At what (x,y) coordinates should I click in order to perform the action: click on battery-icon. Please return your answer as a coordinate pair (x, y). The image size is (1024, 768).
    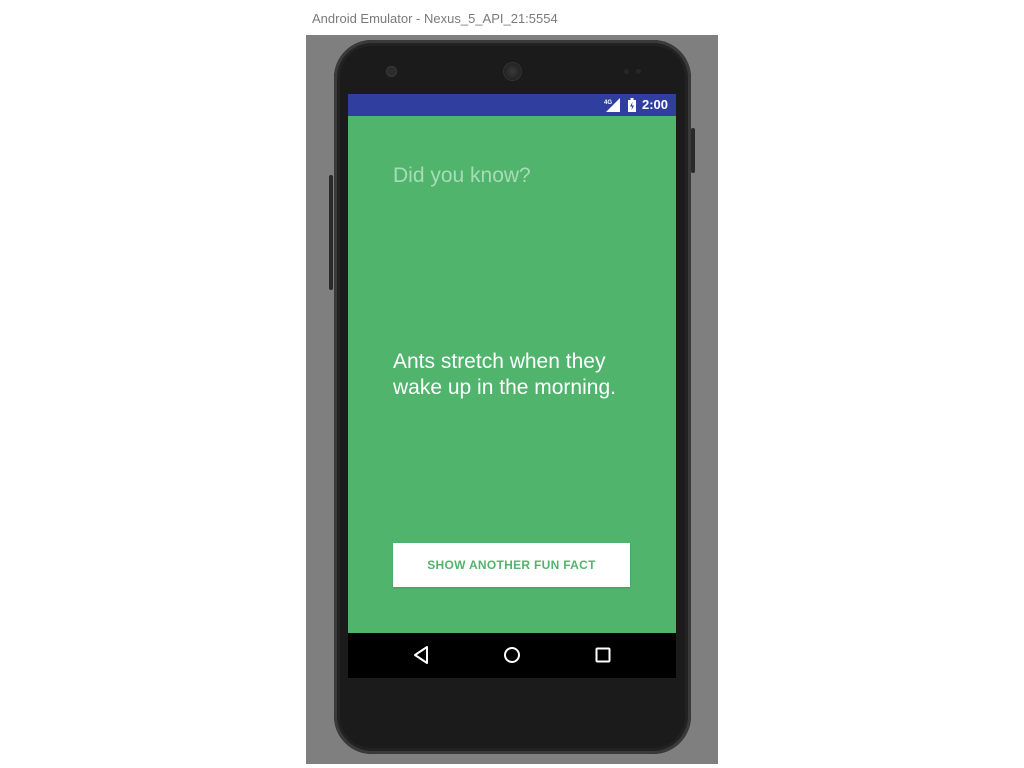
    Looking at the image, I should click on (632, 105).